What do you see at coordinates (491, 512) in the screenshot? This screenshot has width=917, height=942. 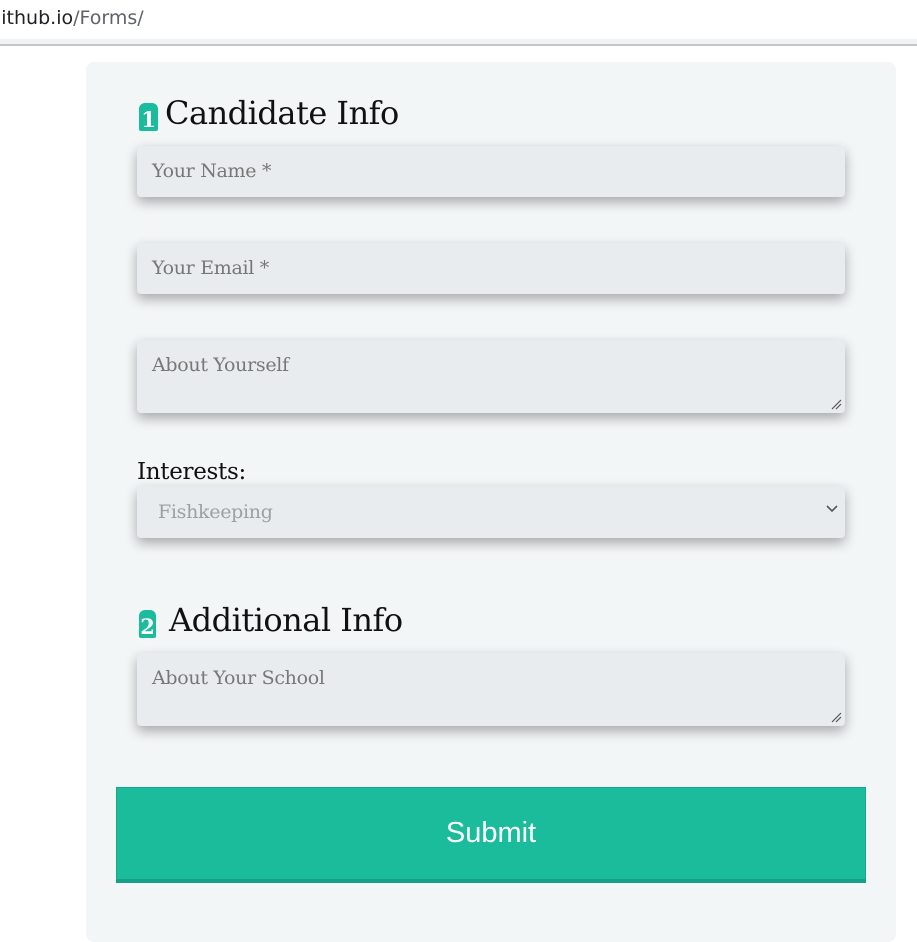 I see `interests-select: Fishkeeping` at bounding box center [491, 512].